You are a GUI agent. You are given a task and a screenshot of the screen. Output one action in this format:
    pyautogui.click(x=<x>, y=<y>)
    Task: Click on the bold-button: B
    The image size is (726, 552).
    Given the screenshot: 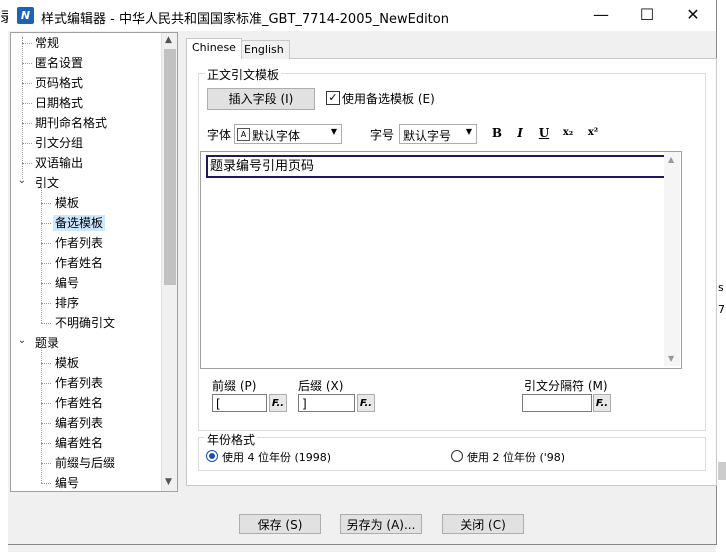 What is the action you would take?
    pyautogui.click(x=497, y=133)
    